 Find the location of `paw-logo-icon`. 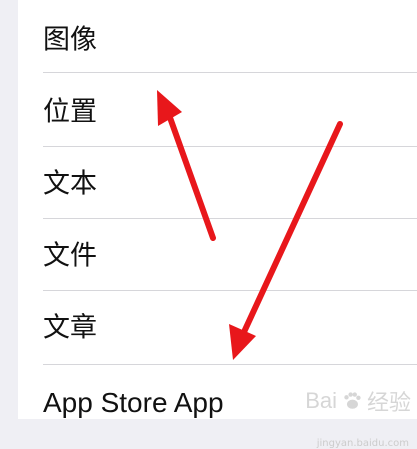

paw-logo-icon is located at coordinates (352, 400).